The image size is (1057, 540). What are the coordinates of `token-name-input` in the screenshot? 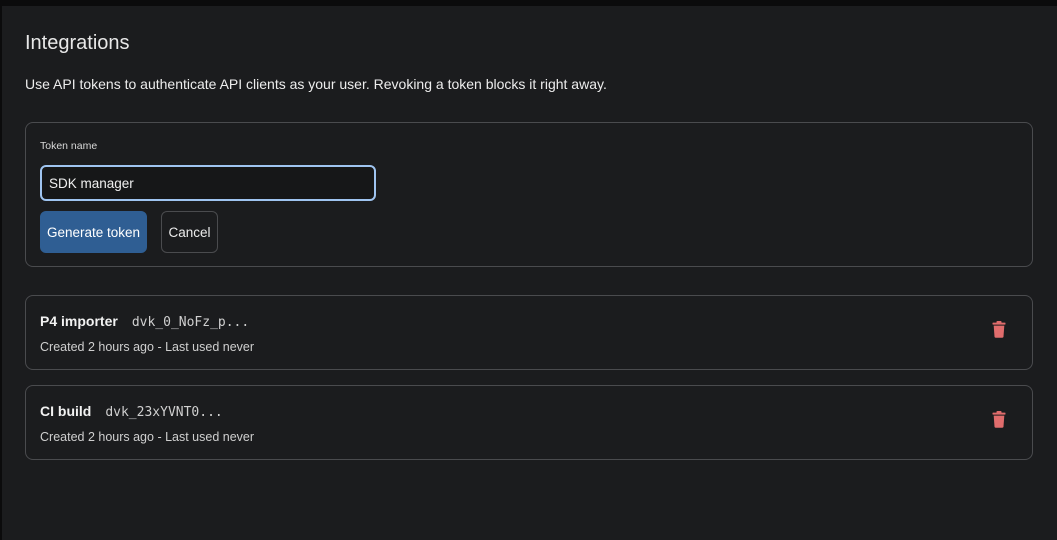 It's located at (208, 183).